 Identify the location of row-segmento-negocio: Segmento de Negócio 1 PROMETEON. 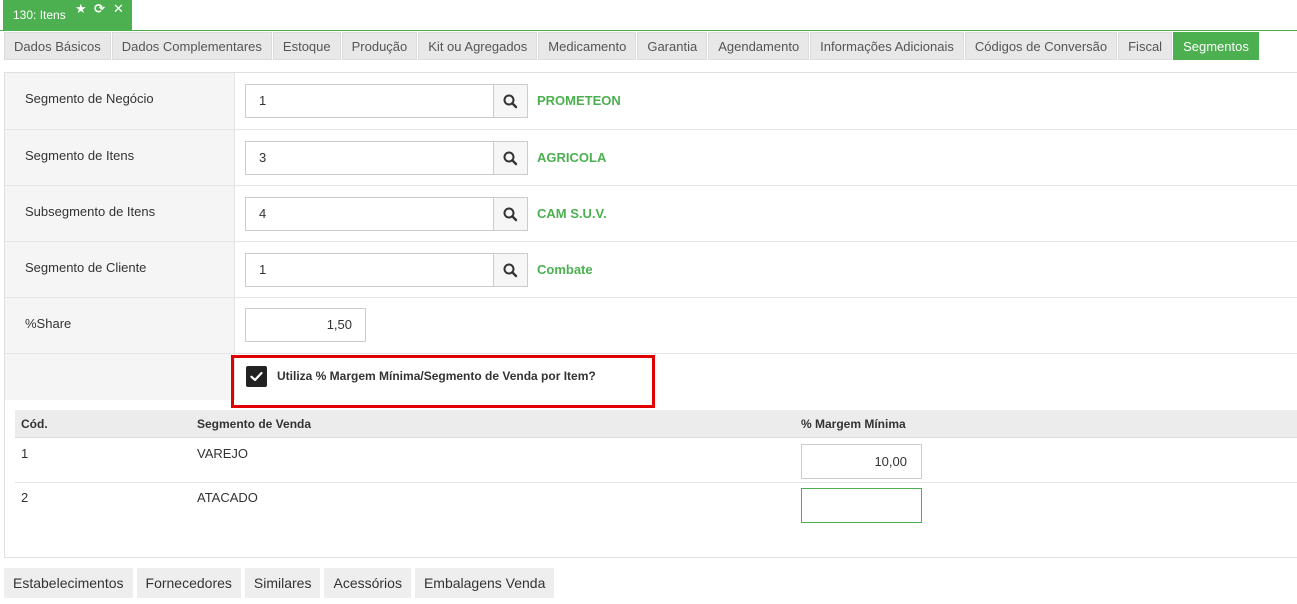
(651, 101).